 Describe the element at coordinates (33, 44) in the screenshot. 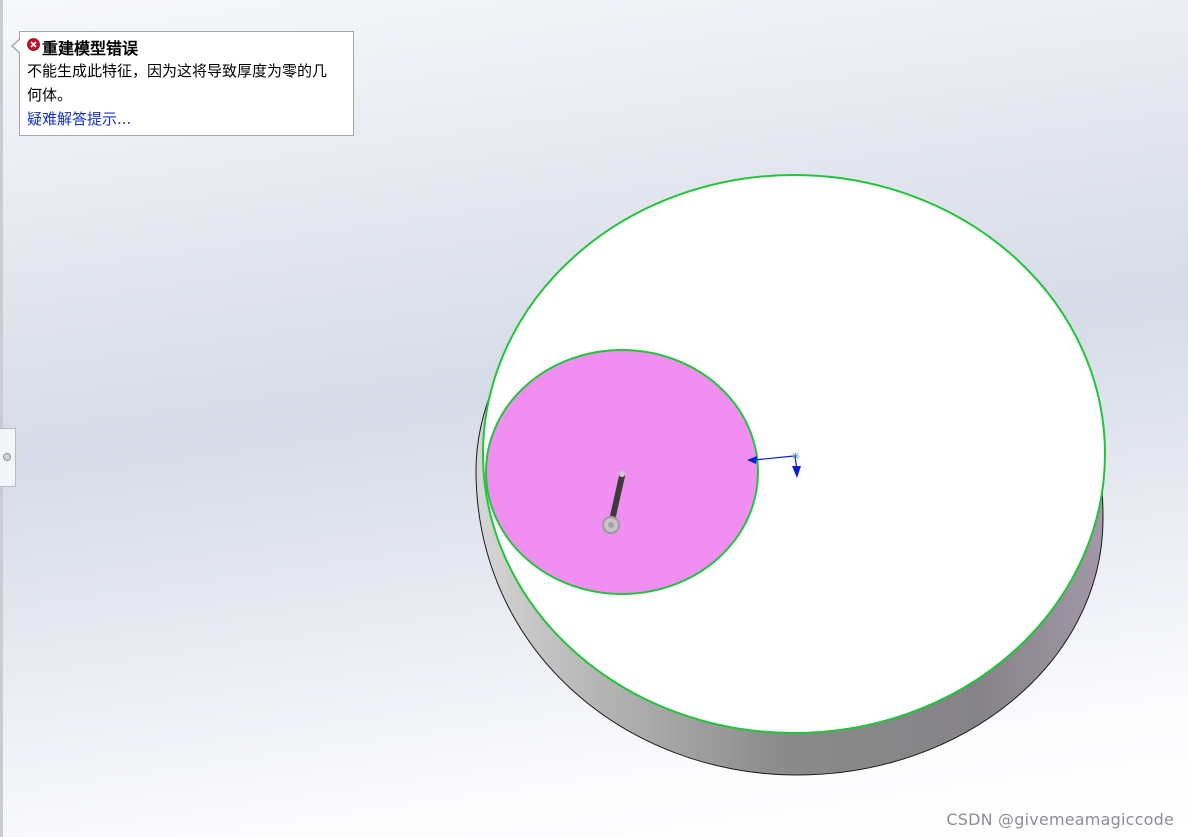

I see `error-icon` at that location.